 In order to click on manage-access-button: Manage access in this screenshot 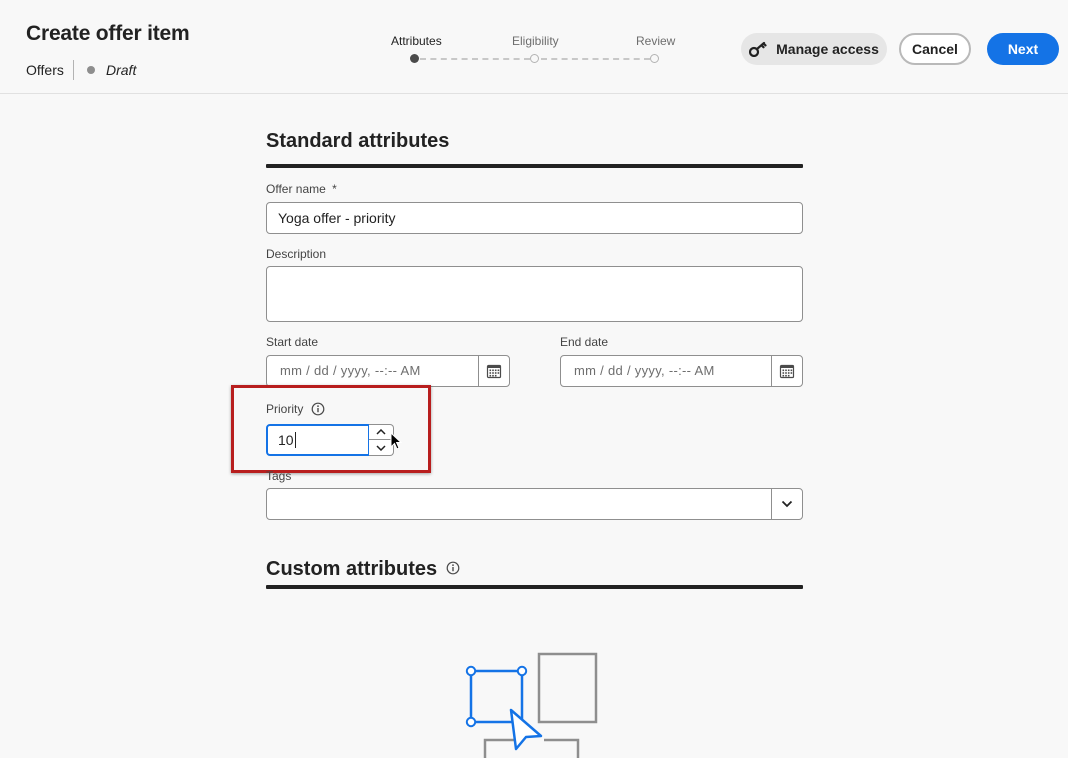, I will do `click(814, 49)`.